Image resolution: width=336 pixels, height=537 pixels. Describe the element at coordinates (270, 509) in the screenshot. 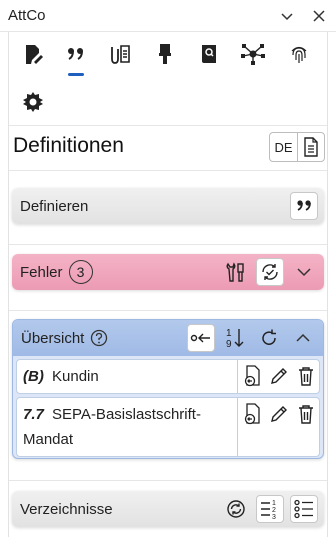

I see `numbered-list-icon: 123` at that location.